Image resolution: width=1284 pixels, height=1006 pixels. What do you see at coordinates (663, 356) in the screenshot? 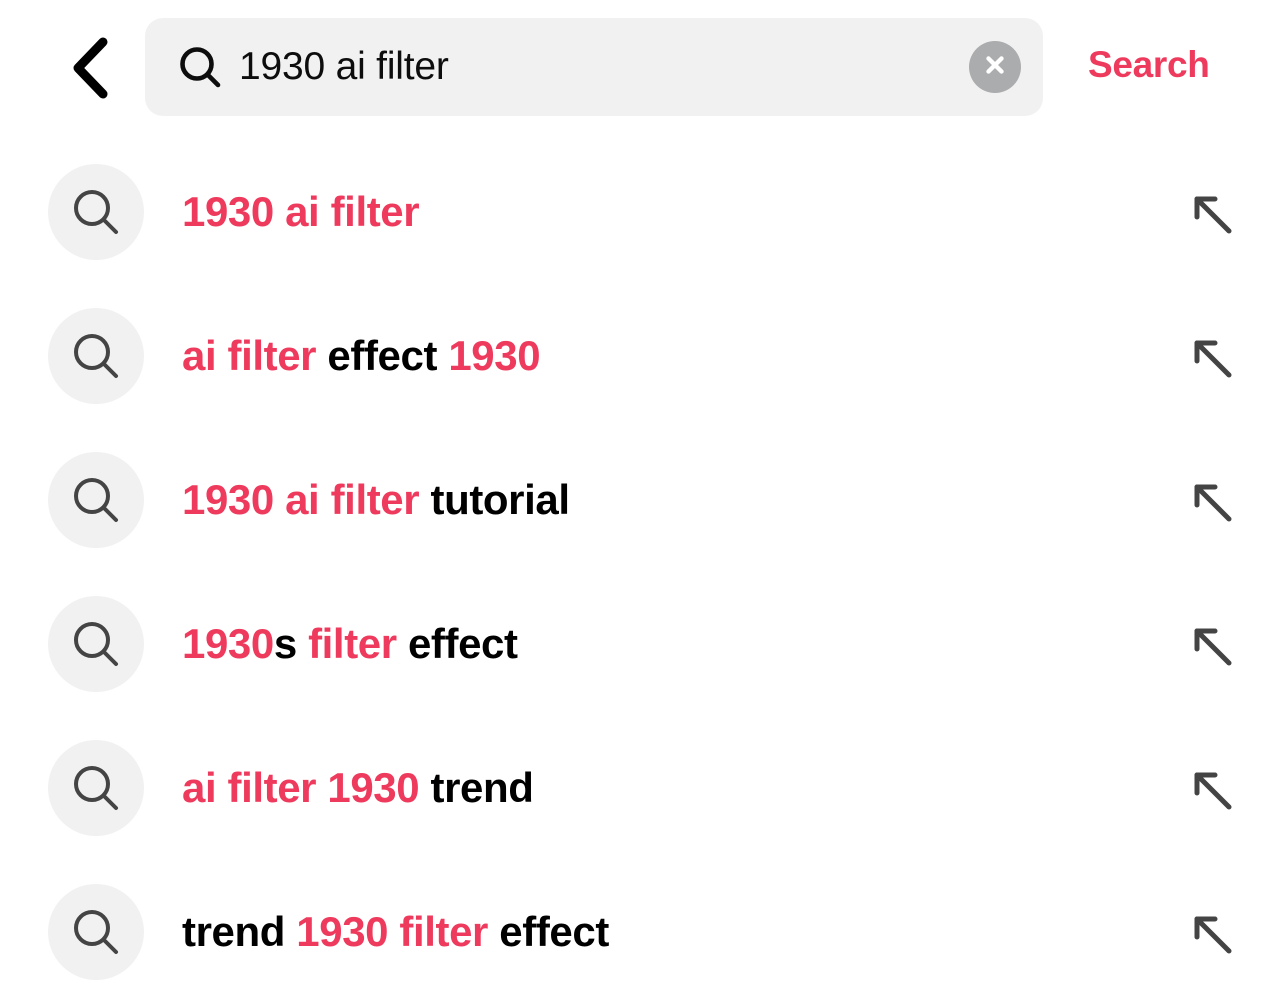
I see `suggestion-text: ai filter effect 1930` at bounding box center [663, 356].